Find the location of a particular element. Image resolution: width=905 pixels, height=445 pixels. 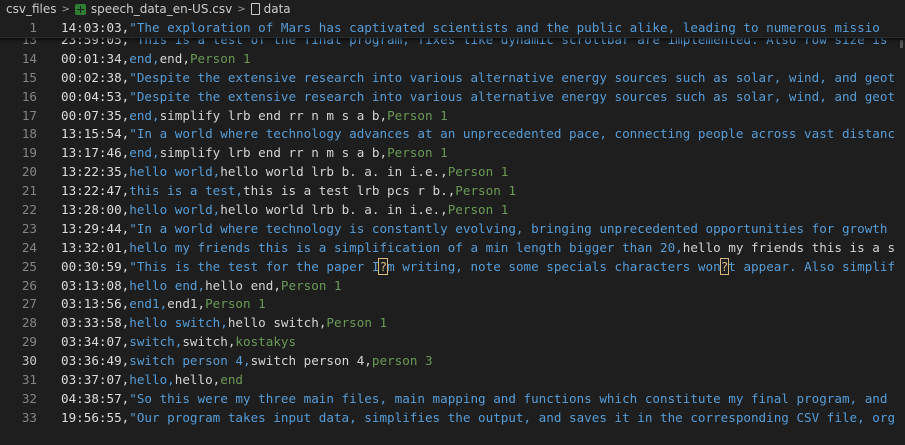

original-text: switch person 4, is located at coordinates (190, 361).